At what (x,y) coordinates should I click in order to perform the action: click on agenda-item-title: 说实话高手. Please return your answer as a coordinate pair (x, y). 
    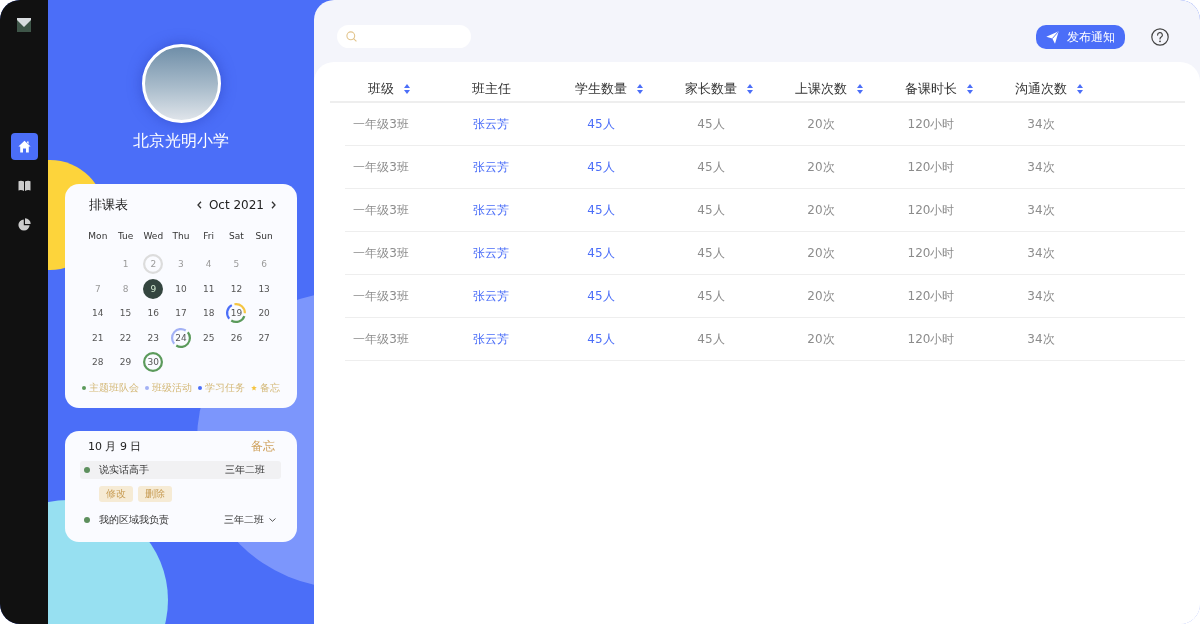
    Looking at the image, I should click on (124, 470).